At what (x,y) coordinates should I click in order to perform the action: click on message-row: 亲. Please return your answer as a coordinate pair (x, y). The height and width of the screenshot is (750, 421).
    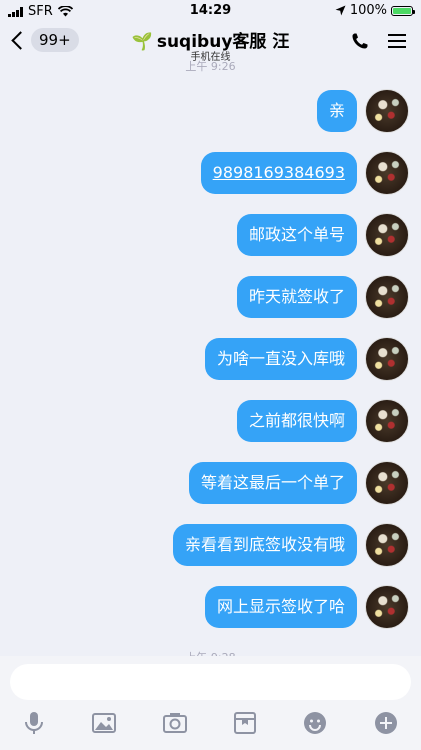
    Looking at the image, I should click on (362, 111).